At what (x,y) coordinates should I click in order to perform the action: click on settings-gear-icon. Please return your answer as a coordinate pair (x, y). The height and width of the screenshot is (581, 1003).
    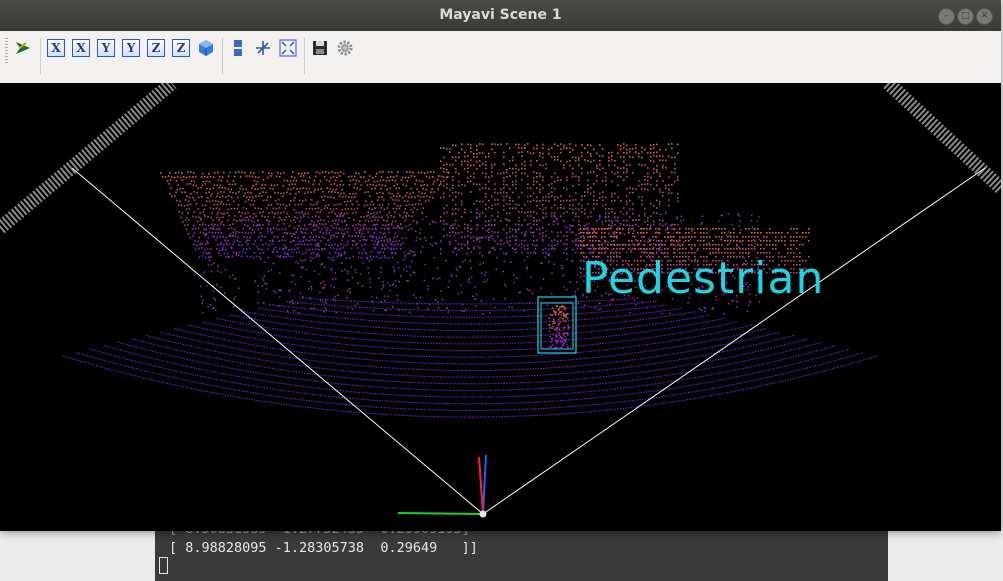
    Looking at the image, I should click on (345, 48).